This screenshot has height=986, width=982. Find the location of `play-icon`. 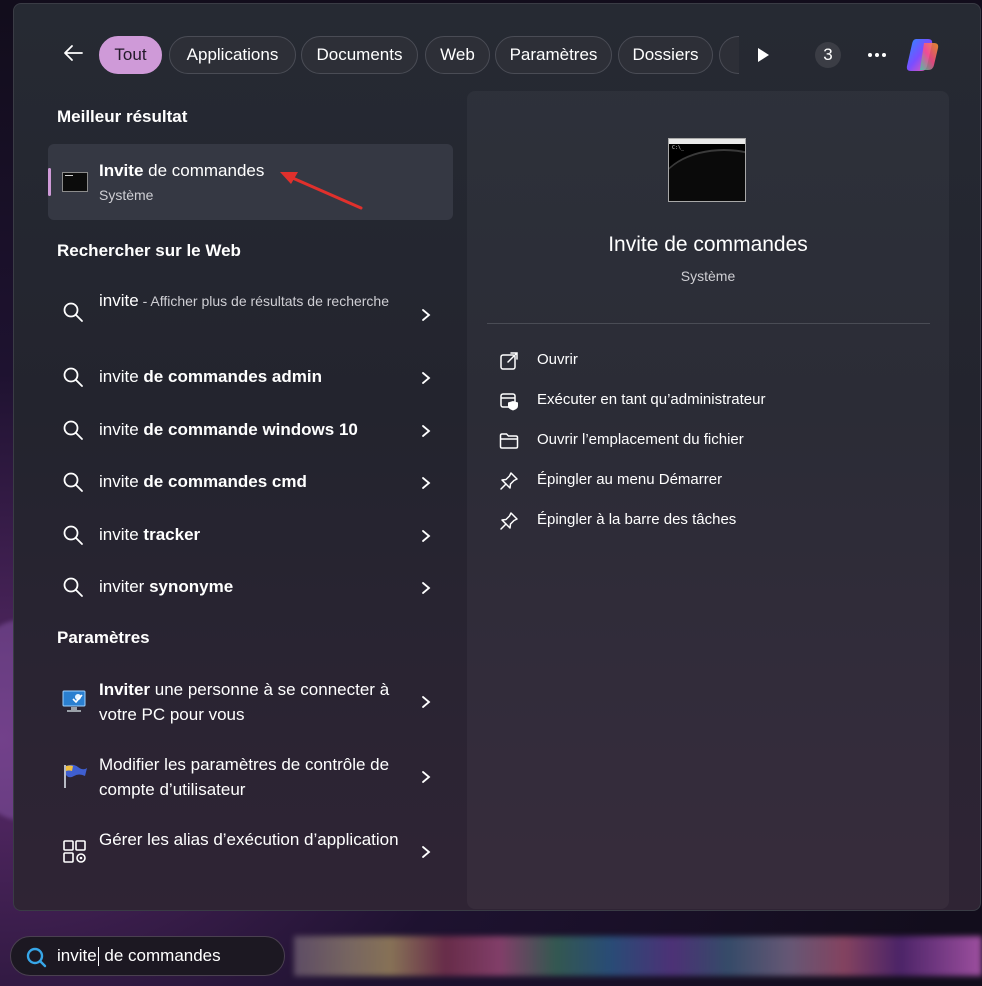

play-icon is located at coordinates (763, 55).